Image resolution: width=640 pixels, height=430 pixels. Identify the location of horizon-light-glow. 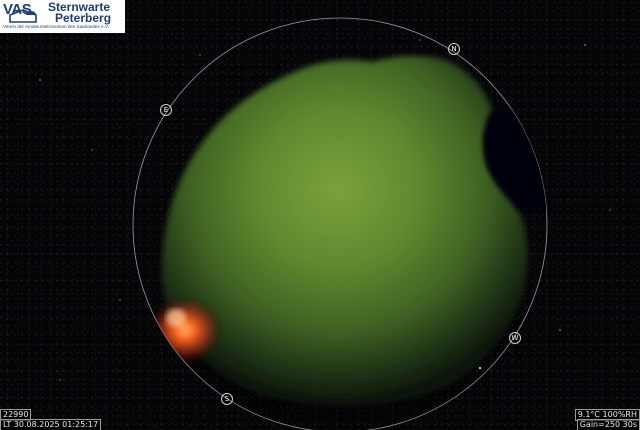
(185, 330).